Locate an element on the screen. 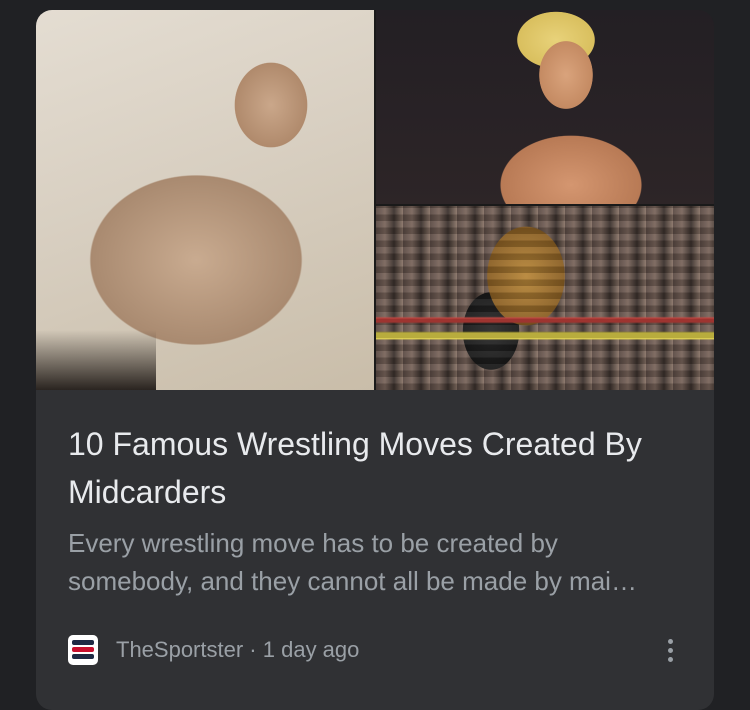 This screenshot has width=750, height=710. publish-time: 1 day ago is located at coordinates (311, 649).